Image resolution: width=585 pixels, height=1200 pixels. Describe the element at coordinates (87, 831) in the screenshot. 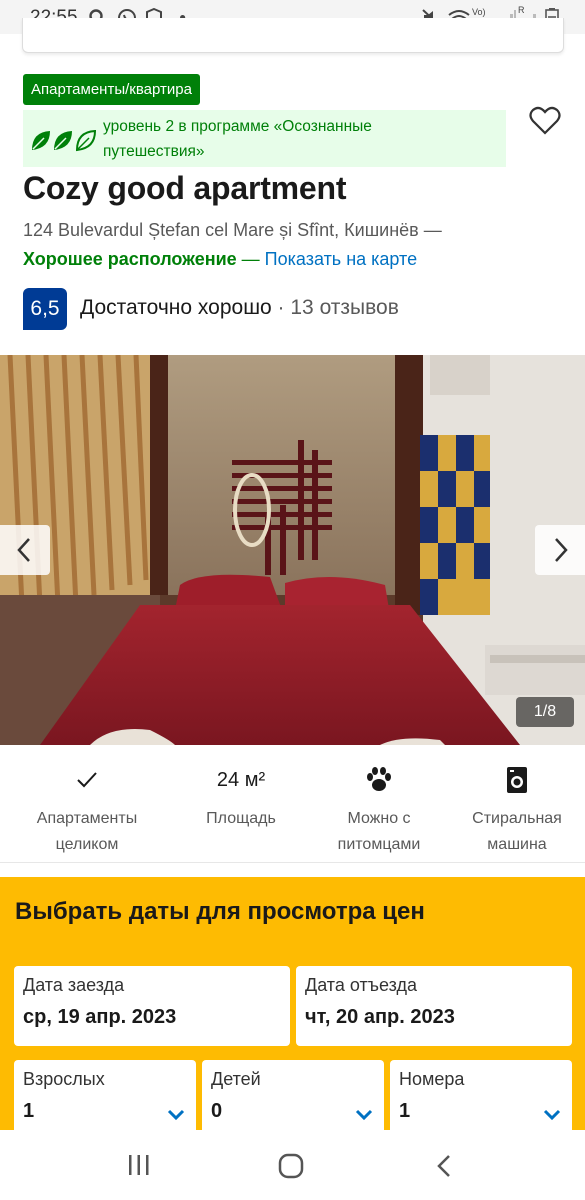

I see `facility-label: Апартаменты целиком` at that location.